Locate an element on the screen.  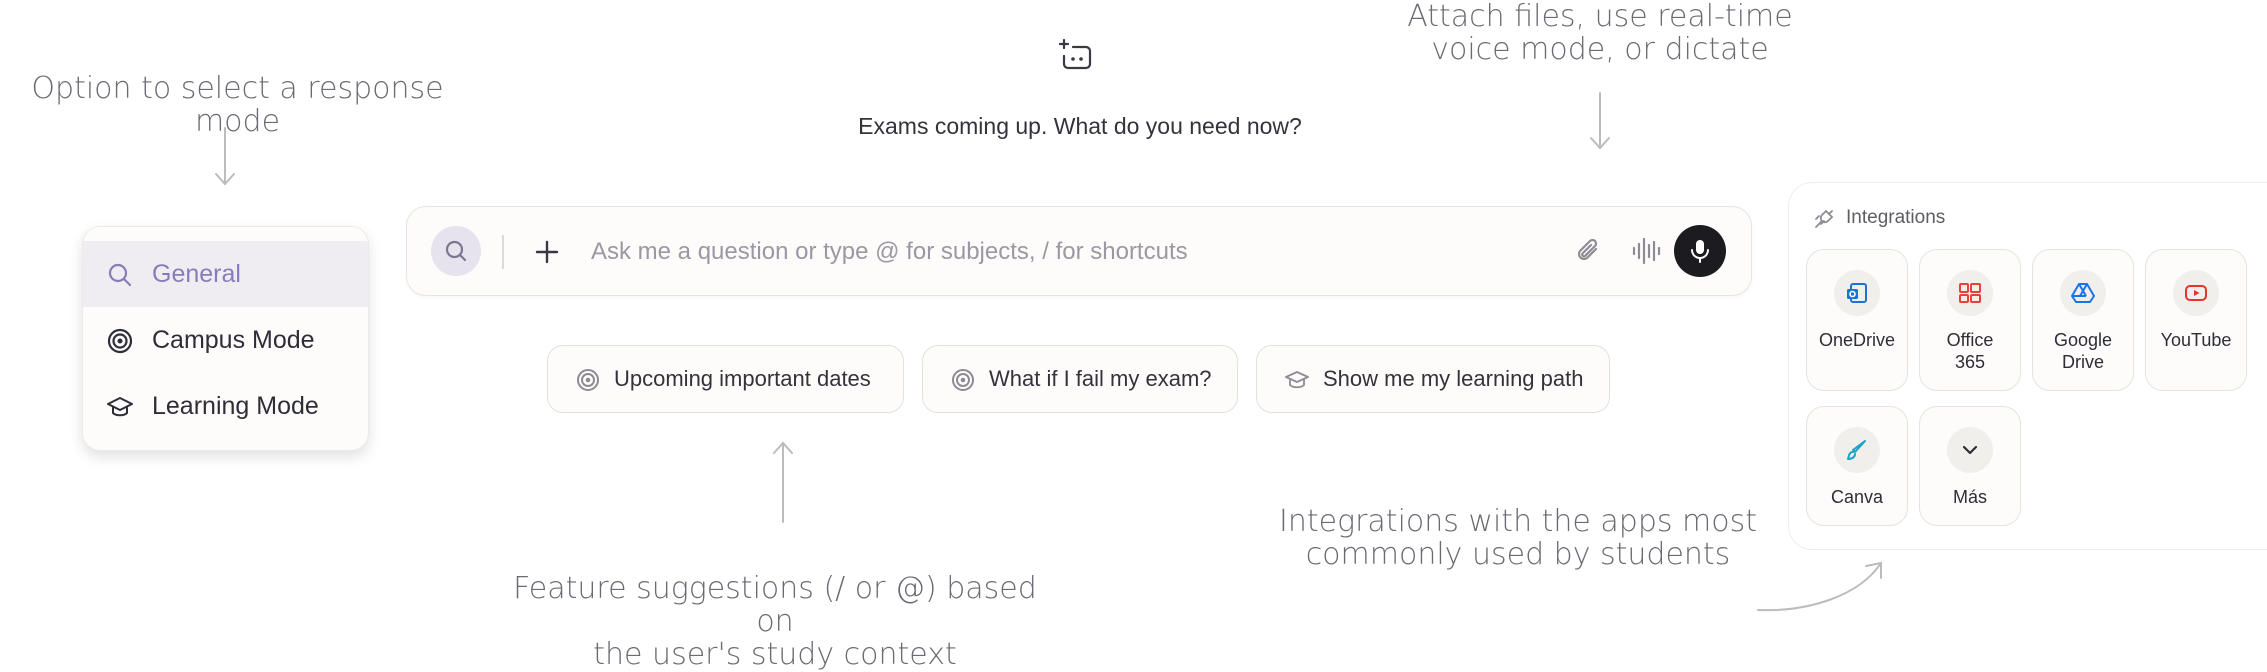
canva-icon is located at coordinates (1856, 450).